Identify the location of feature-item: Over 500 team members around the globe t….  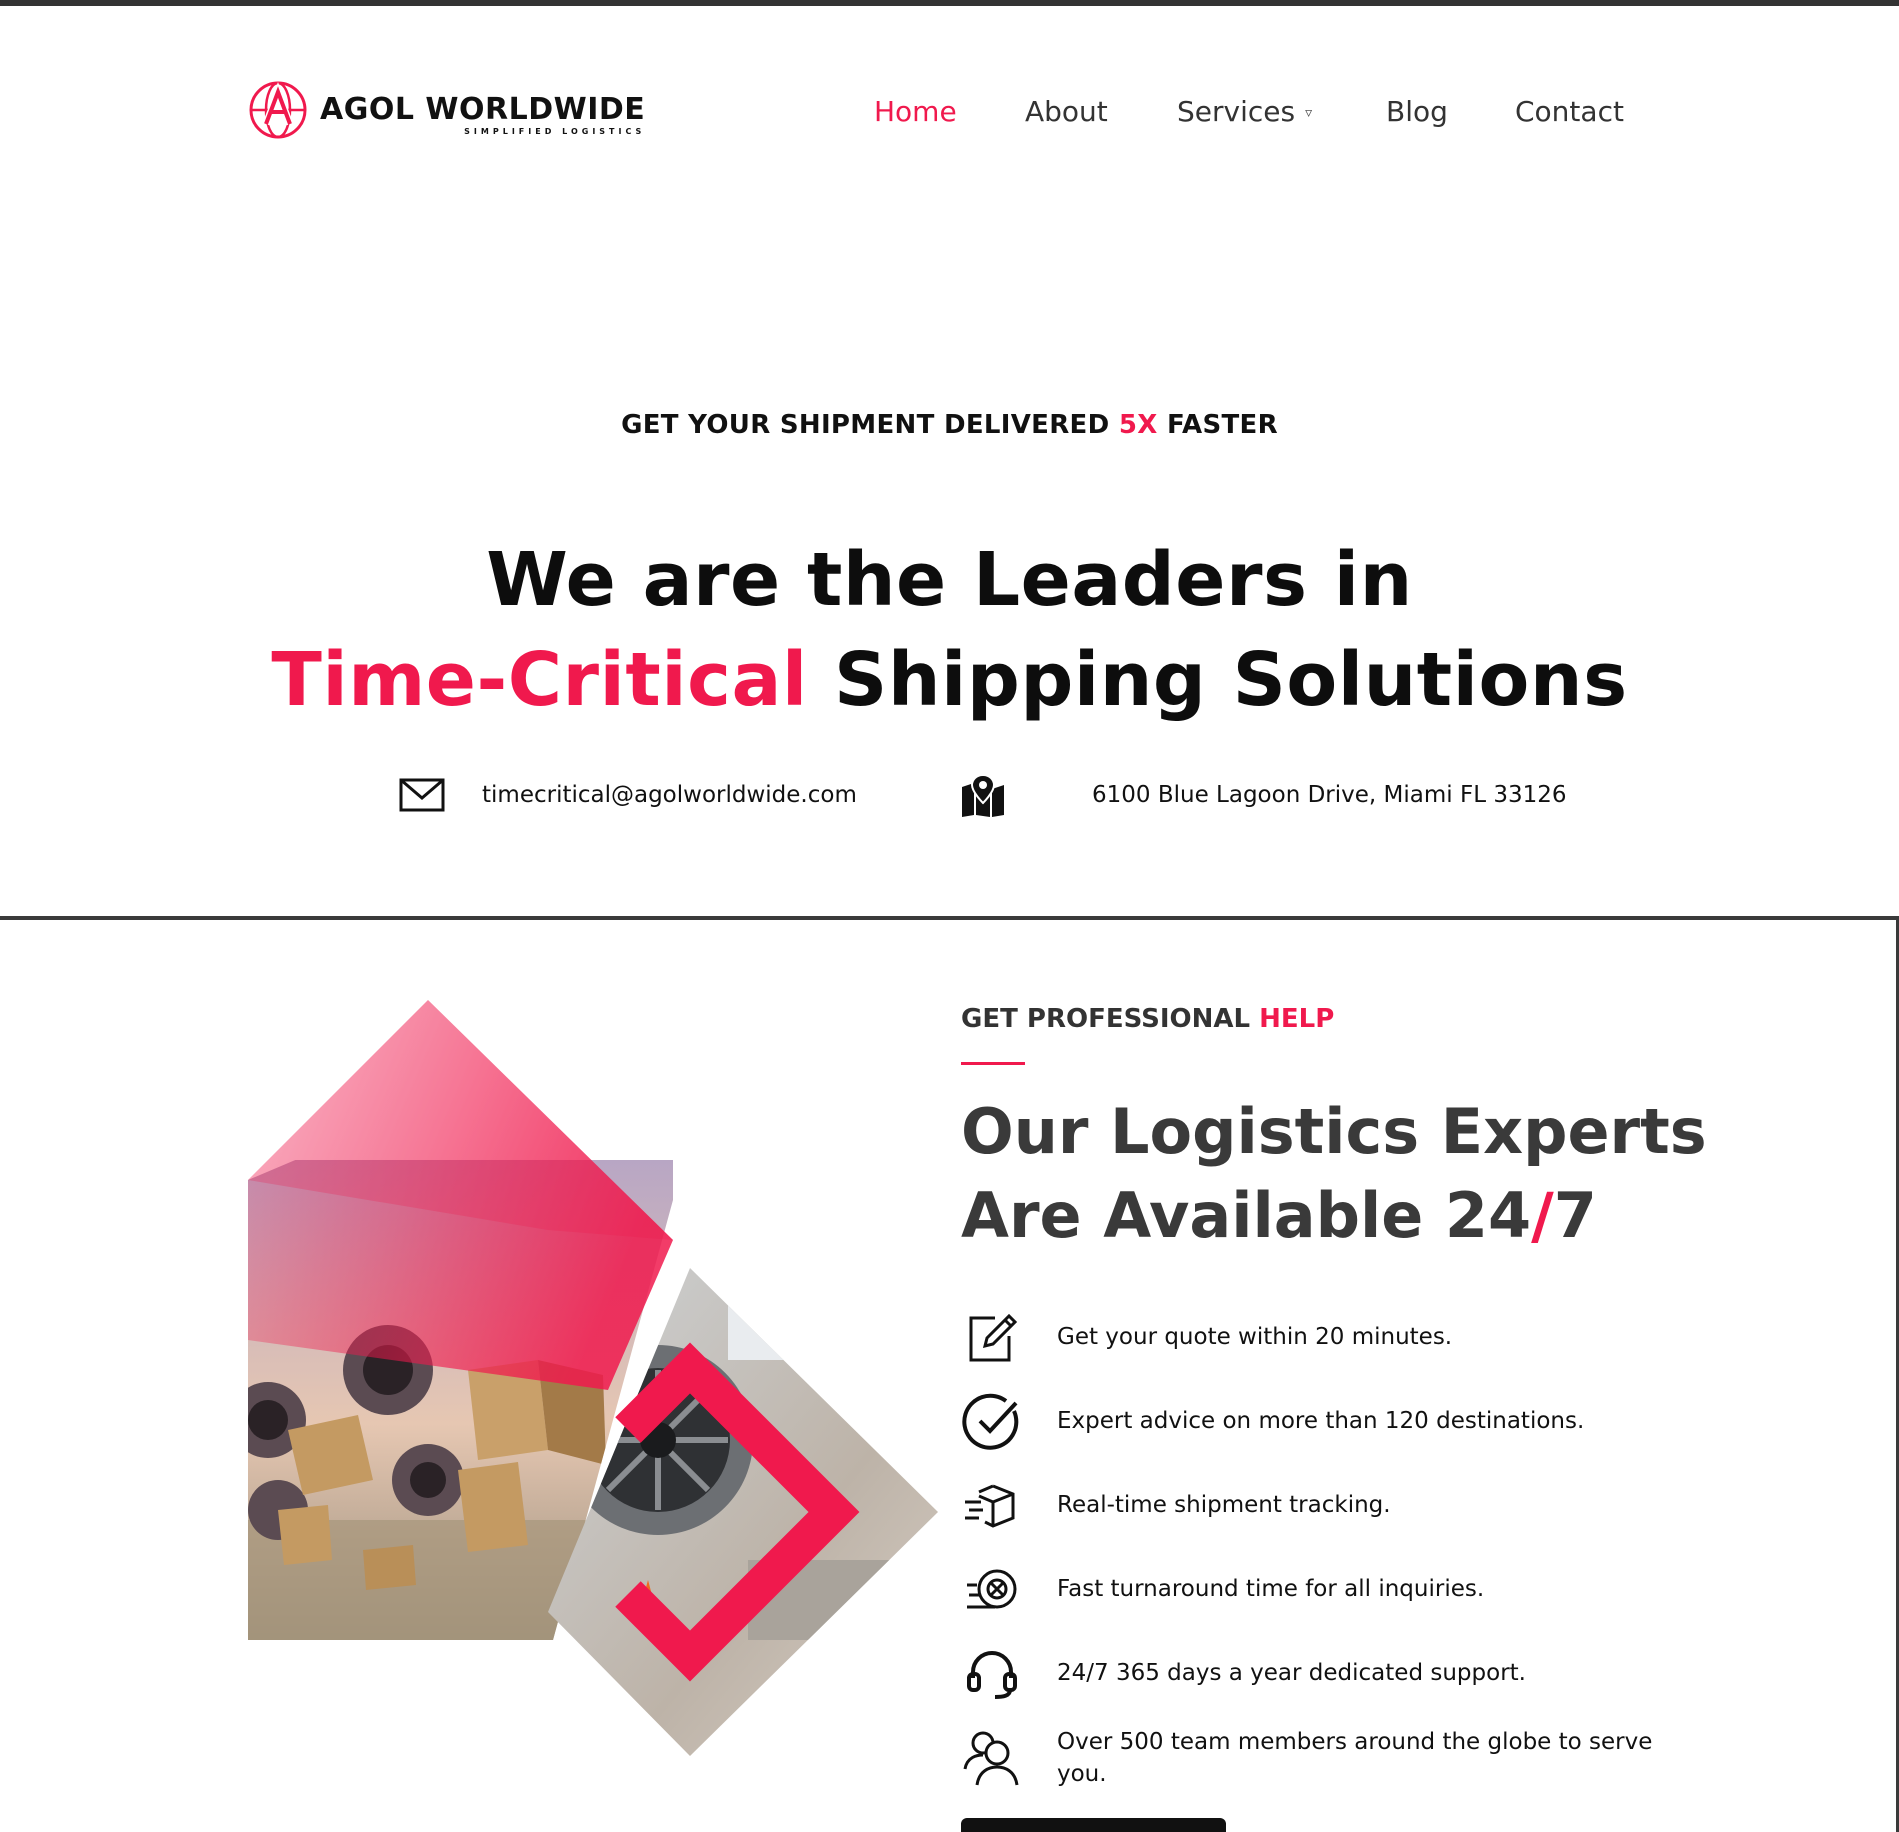
(1331, 1758).